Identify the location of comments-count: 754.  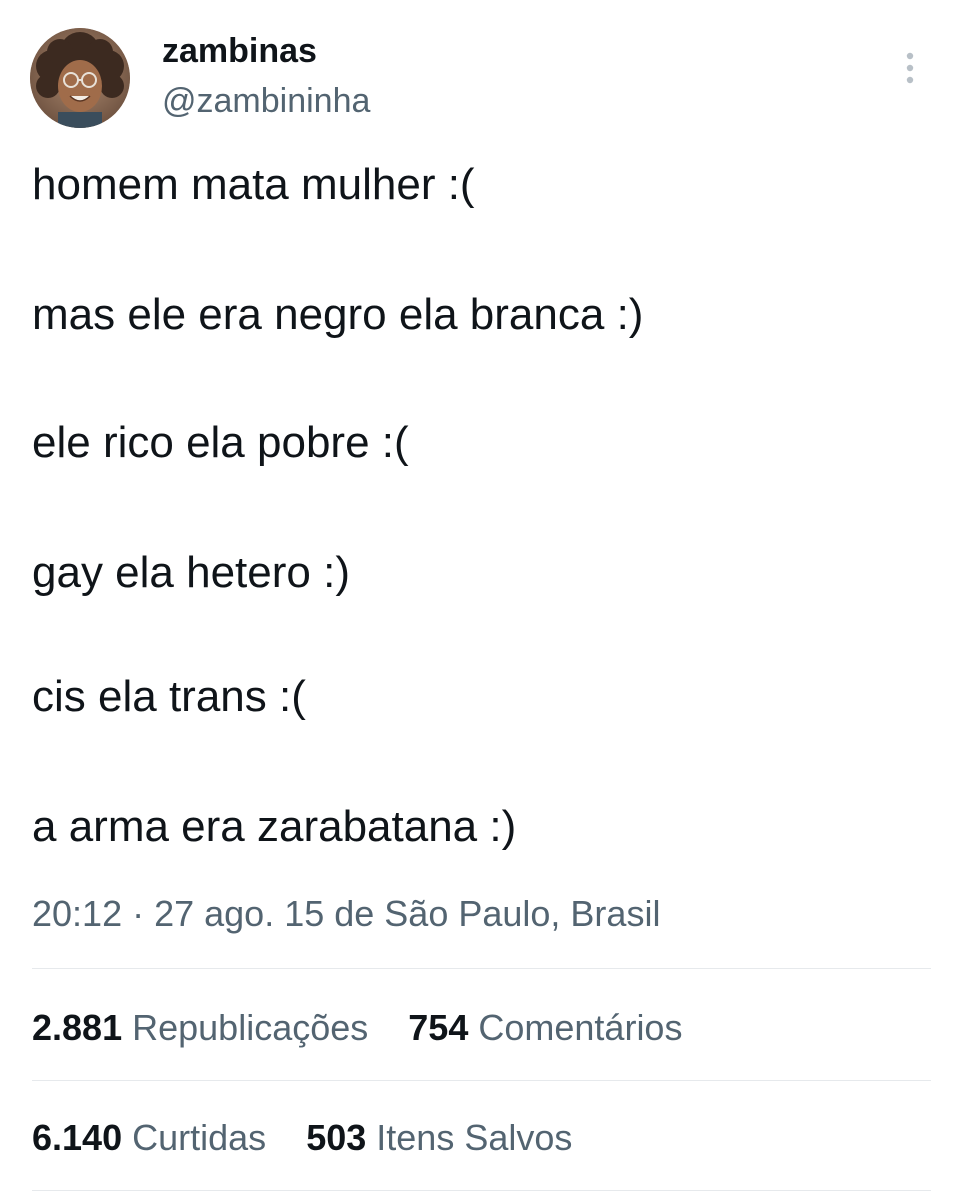
(438, 1027).